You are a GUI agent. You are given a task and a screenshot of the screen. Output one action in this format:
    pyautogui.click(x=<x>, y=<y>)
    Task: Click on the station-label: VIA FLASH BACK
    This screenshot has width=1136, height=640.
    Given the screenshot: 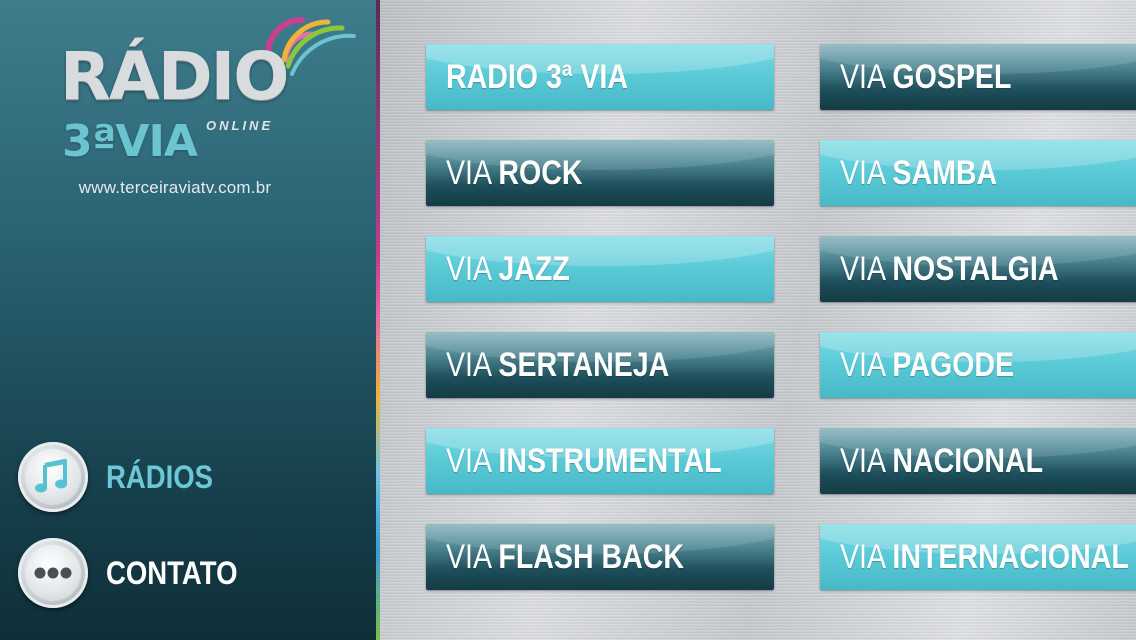 What is the action you would take?
    pyautogui.click(x=565, y=556)
    